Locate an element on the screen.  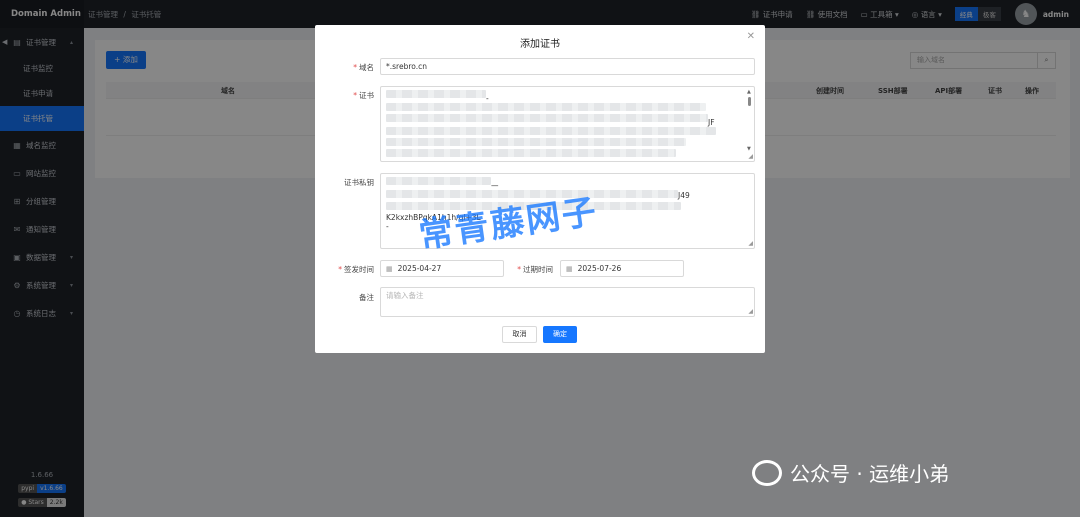
dialog-title: 添加证书 is located at coordinates (540, 44).